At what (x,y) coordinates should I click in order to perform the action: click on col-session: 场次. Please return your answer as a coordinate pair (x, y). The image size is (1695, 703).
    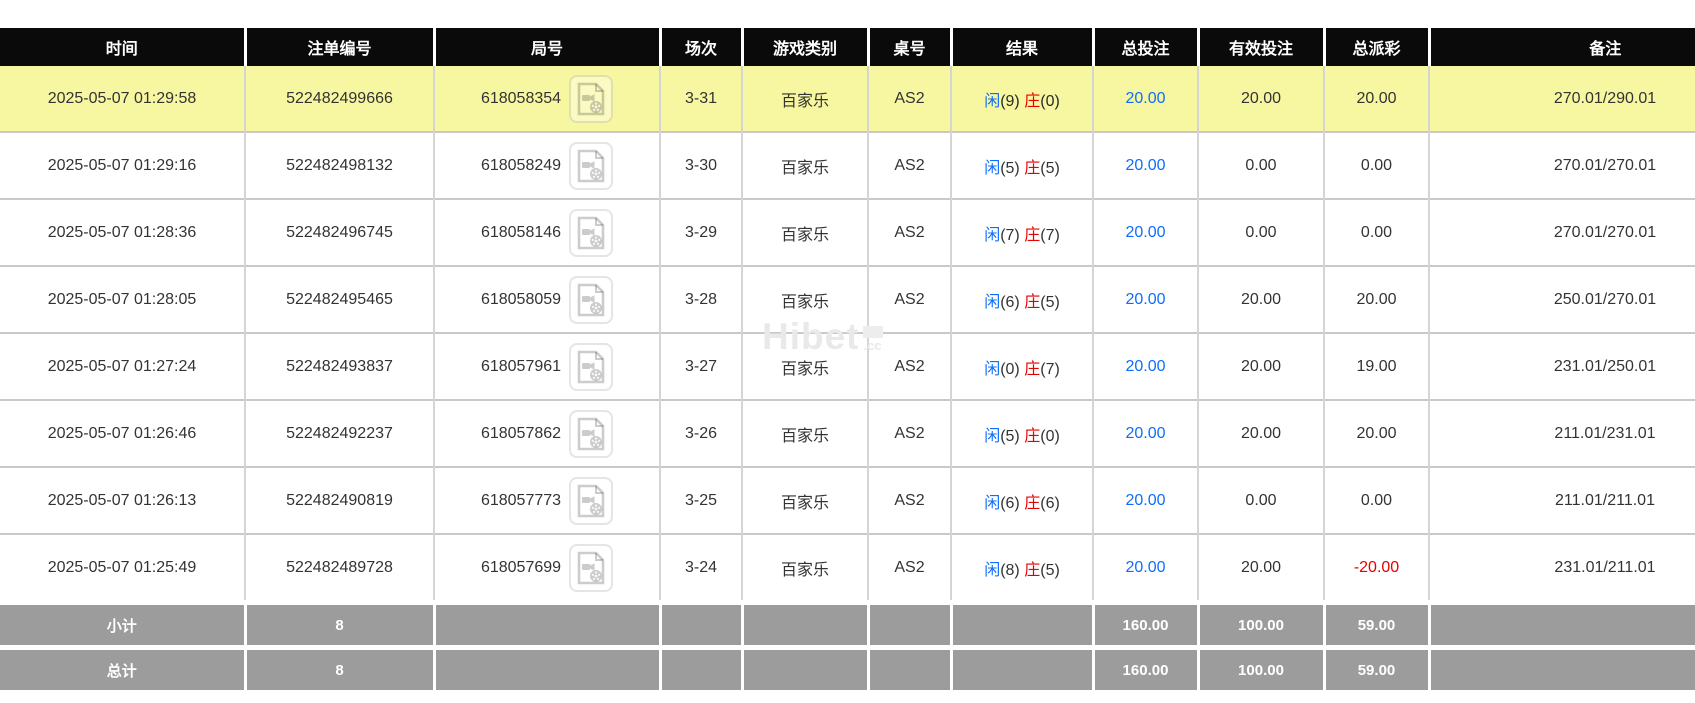
    Looking at the image, I should click on (702, 47).